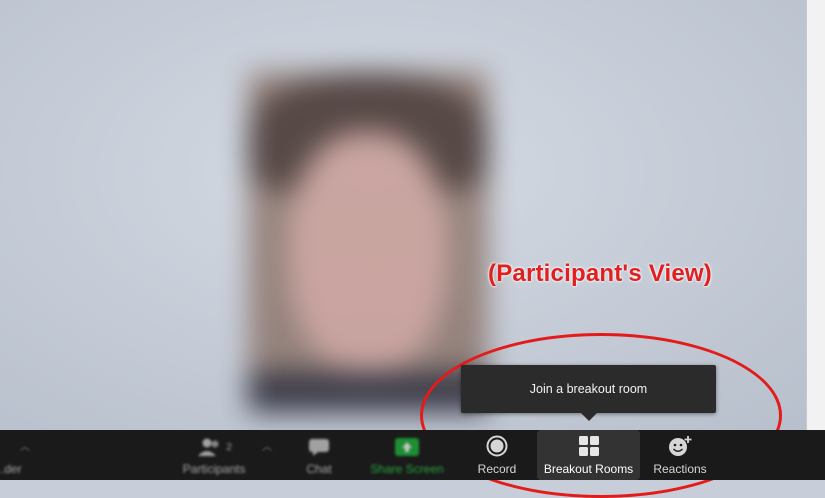  I want to click on toolbar-item-chat: Chat, so click(319, 455).